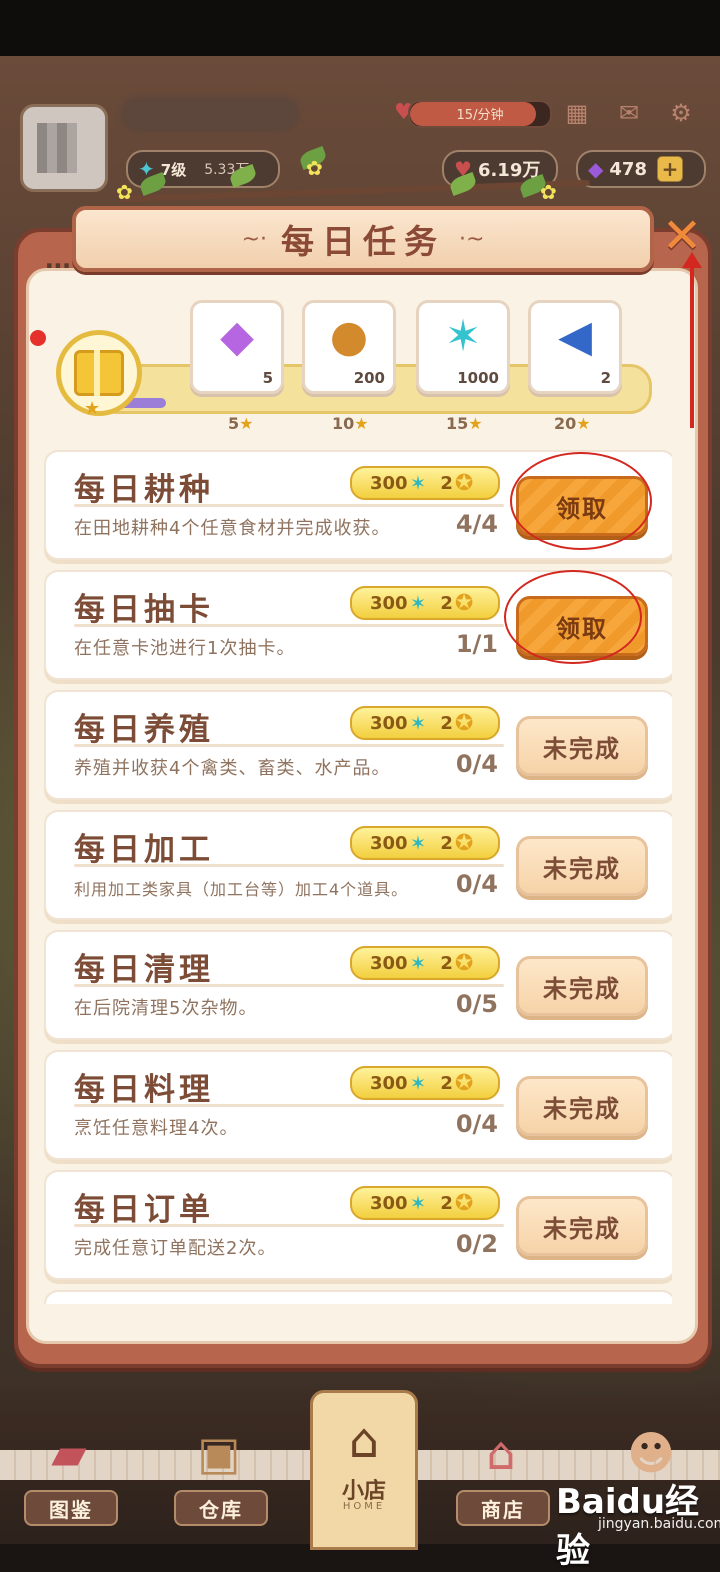 The height and width of the screenshot is (1572, 720). I want to click on gems-pill: ◆ 478 +, so click(641, 169).